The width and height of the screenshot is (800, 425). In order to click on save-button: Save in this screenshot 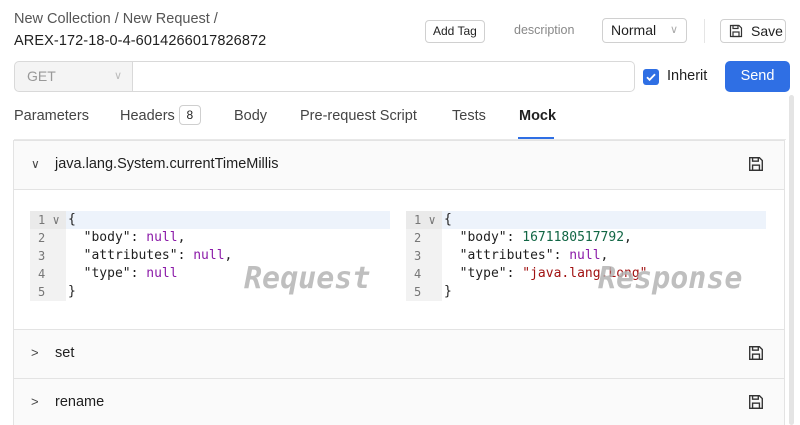, I will do `click(753, 31)`.